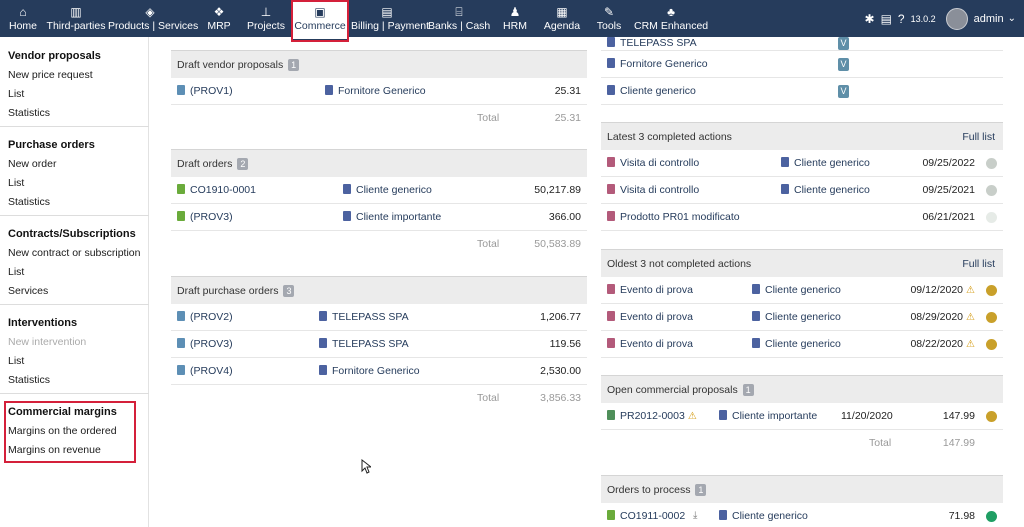 This screenshot has height=527, width=1024. I want to click on purchase-ref-link: (PROV4), so click(205, 371).